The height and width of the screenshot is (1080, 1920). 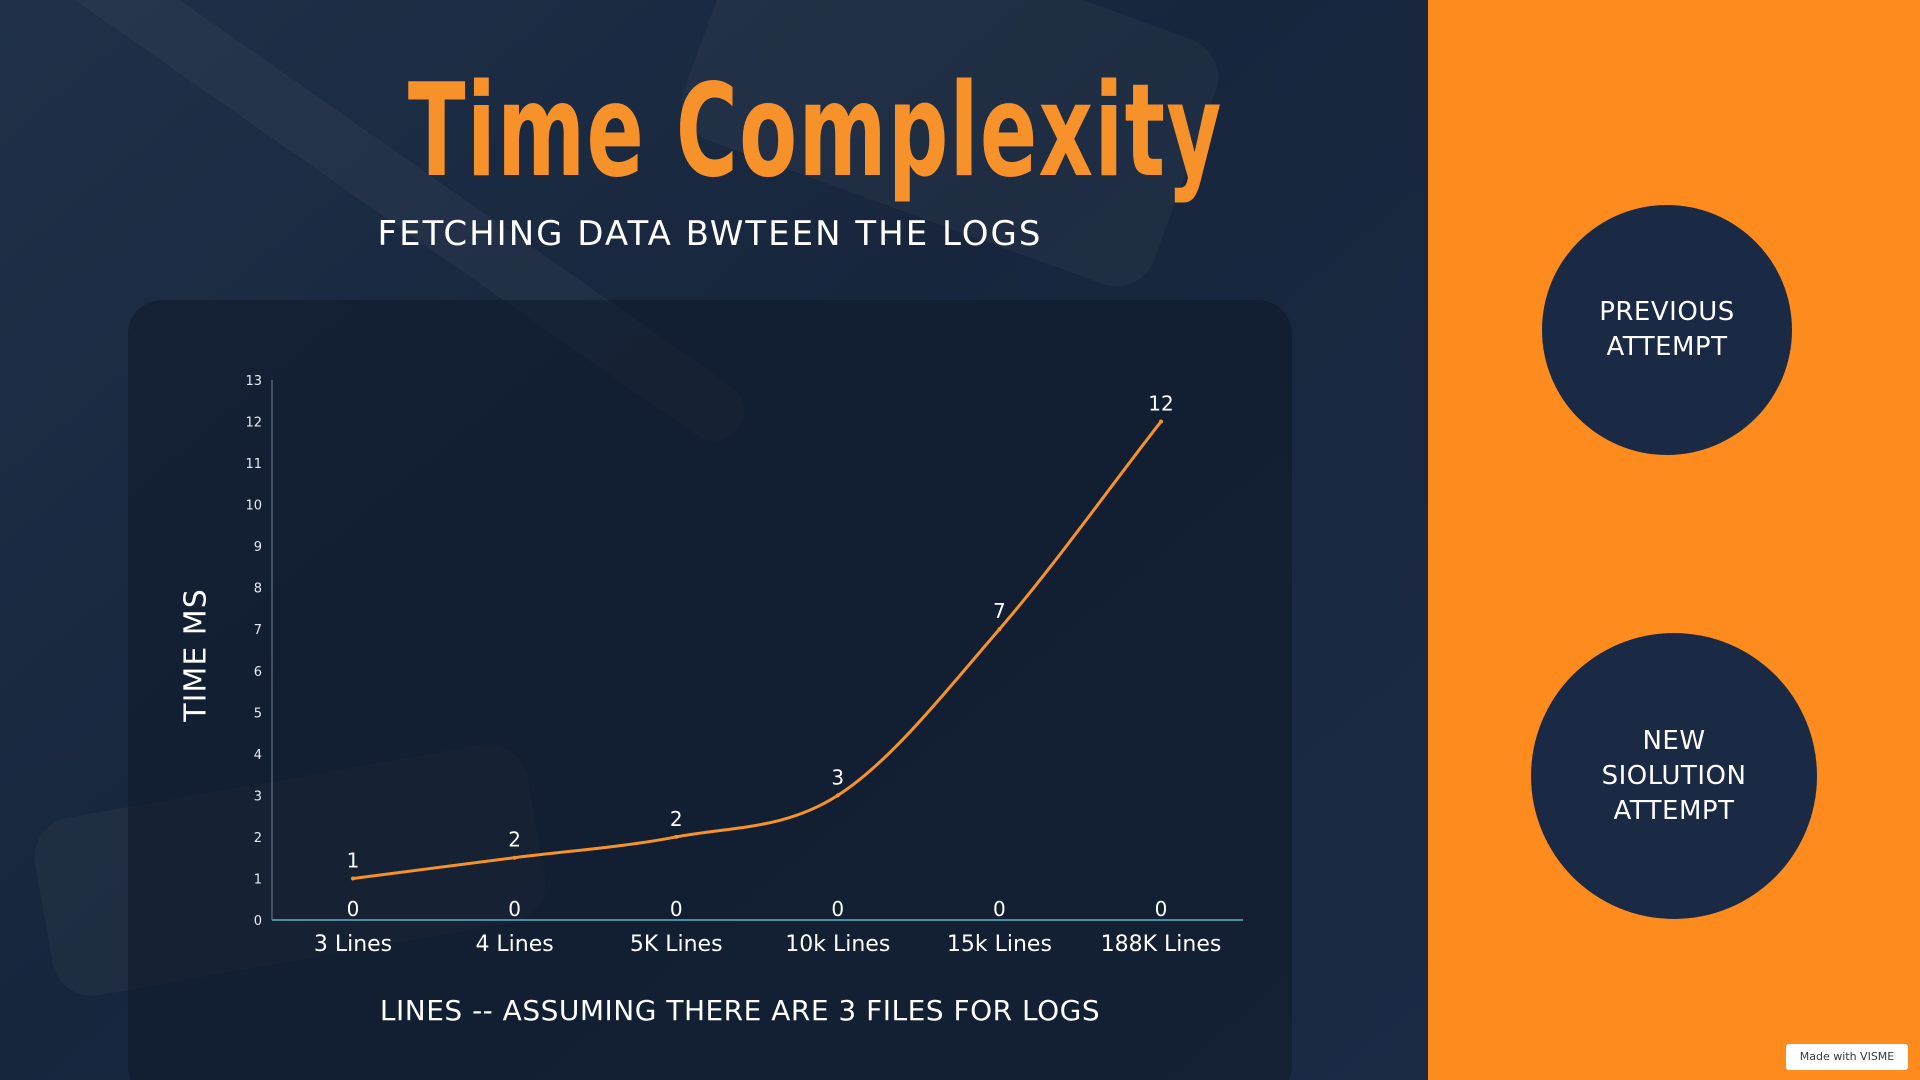 What do you see at coordinates (1161, 944) in the screenshot?
I see `x-tick-label: 188K Lines` at bounding box center [1161, 944].